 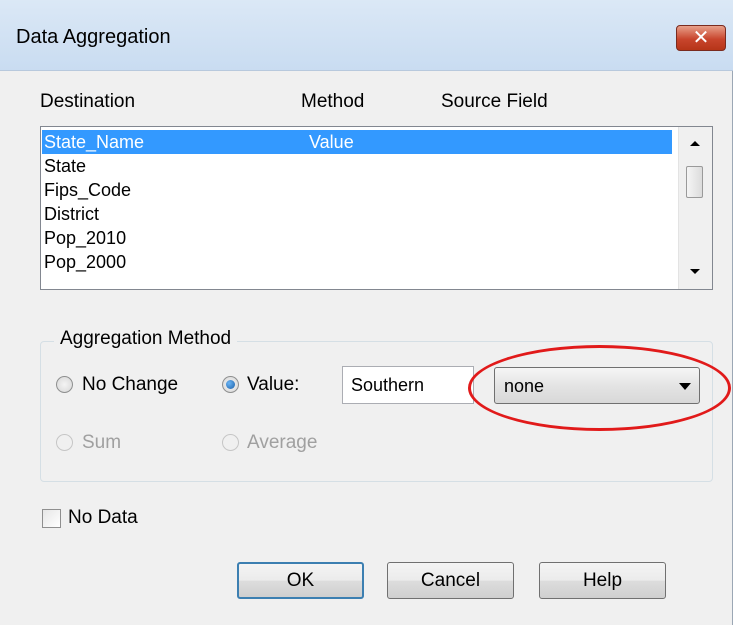 I want to click on row-destination: State, so click(x=65, y=166).